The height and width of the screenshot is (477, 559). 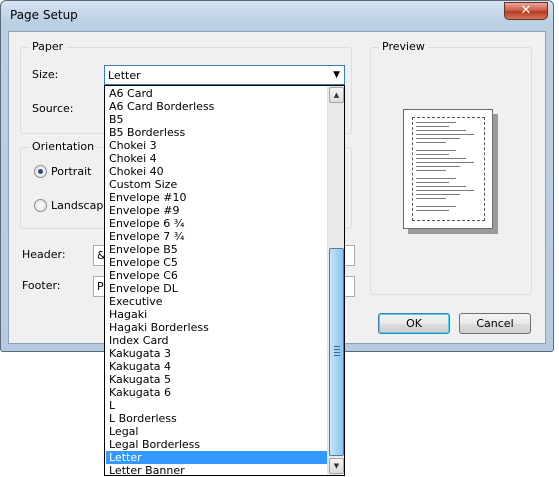 I want to click on dropdown-item: Letter, so click(x=217, y=457).